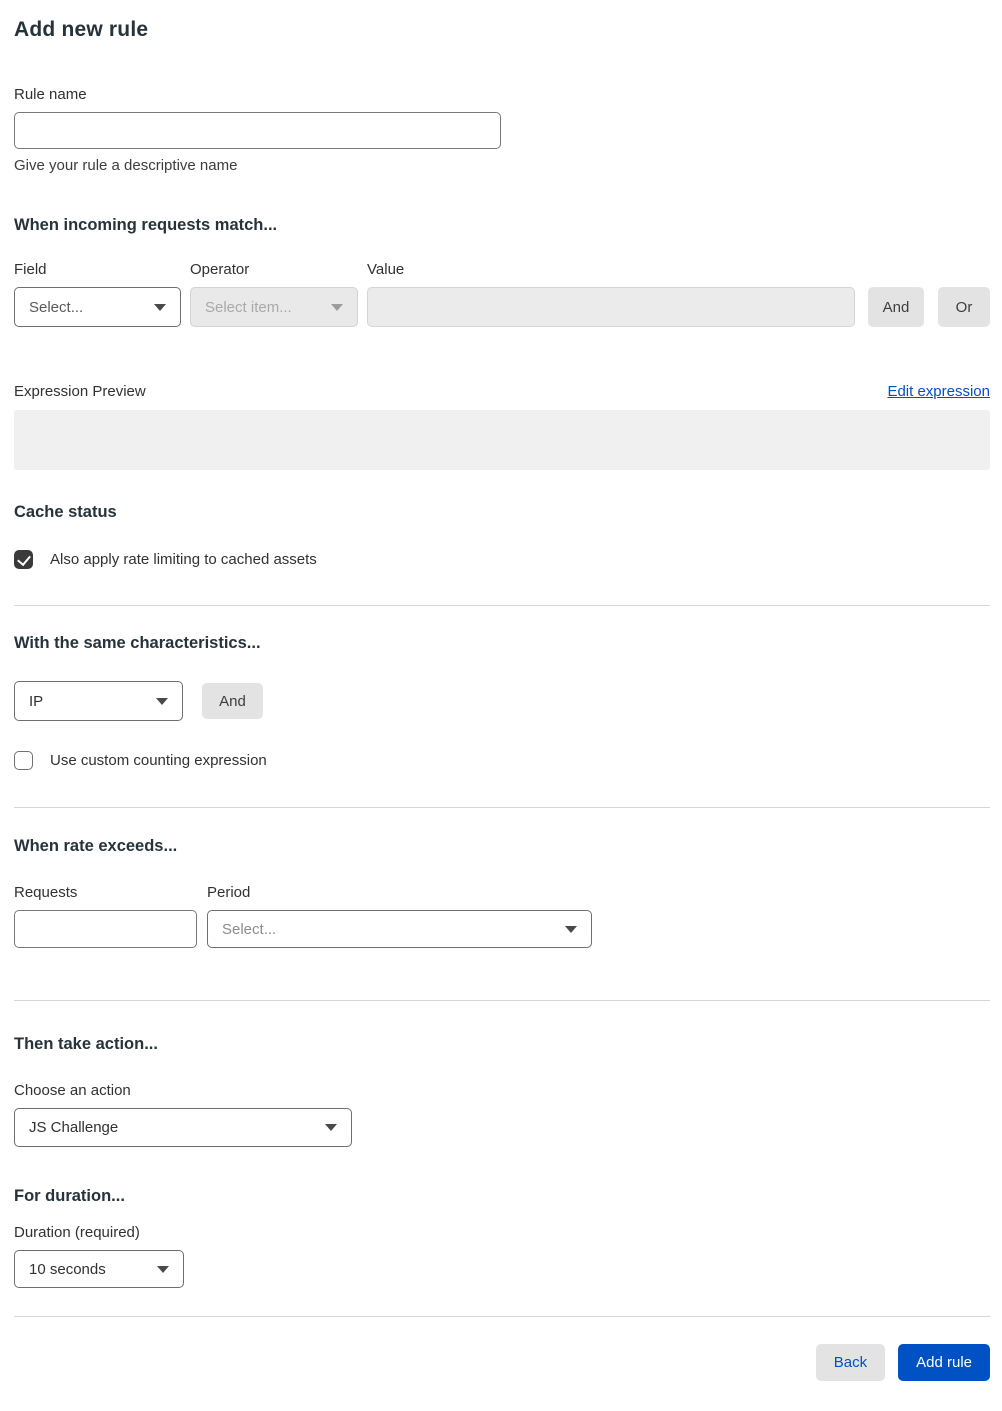 Image resolution: width=1002 pixels, height=1411 pixels. I want to click on action-select-value: JS Challenge, so click(74, 1127).